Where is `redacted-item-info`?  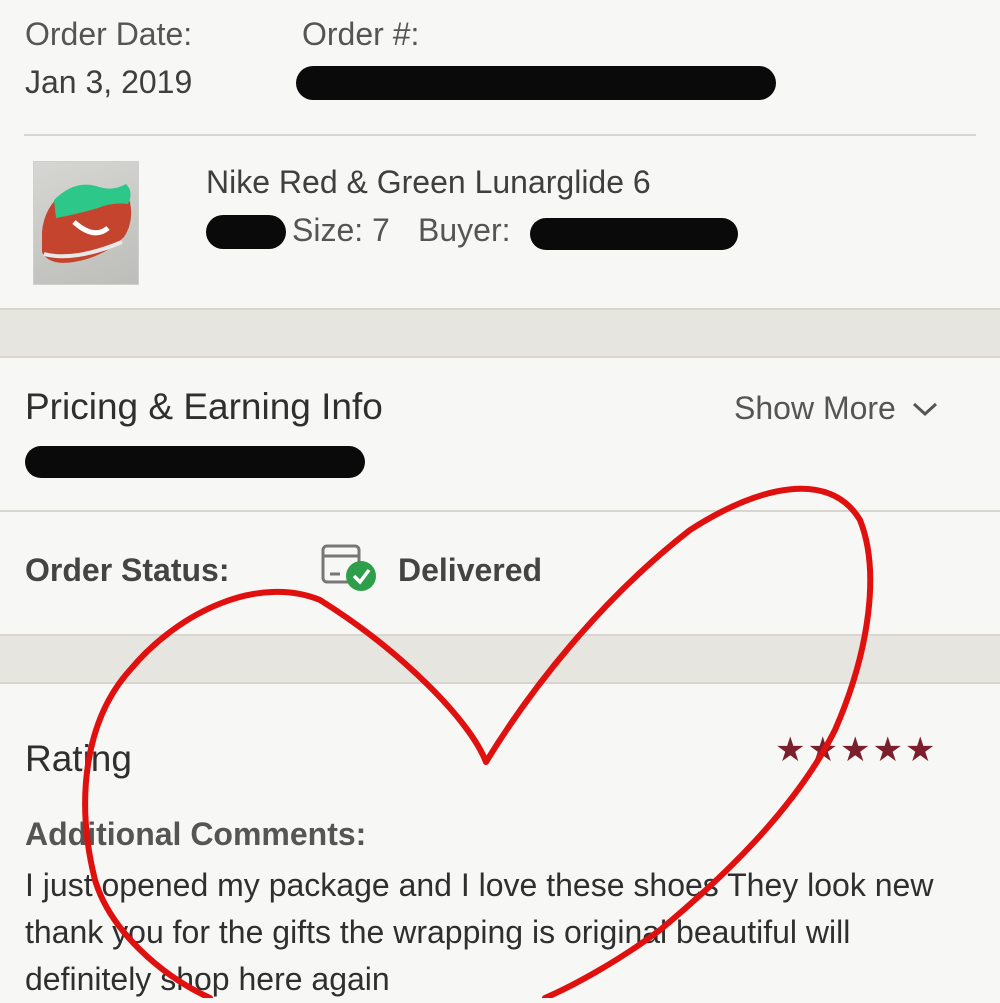 redacted-item-info is located at coordinates (246, 232).